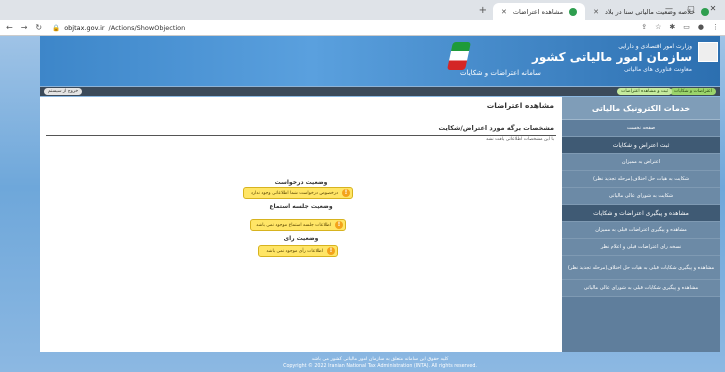 The height and width of the screenshot is (372, 725). I want to click on alert-text: درخصوص درخواست شما اطلاعاتی وجود ندارد, so click(294, 193).